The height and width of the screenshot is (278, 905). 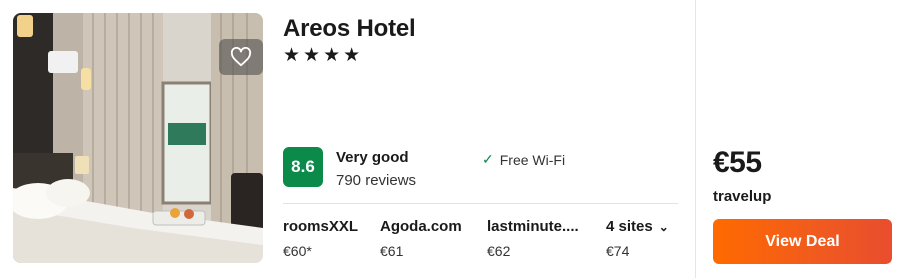 I want to click on site-offer-lastminute: lastminute.... €62, so click(x=533, y=238).